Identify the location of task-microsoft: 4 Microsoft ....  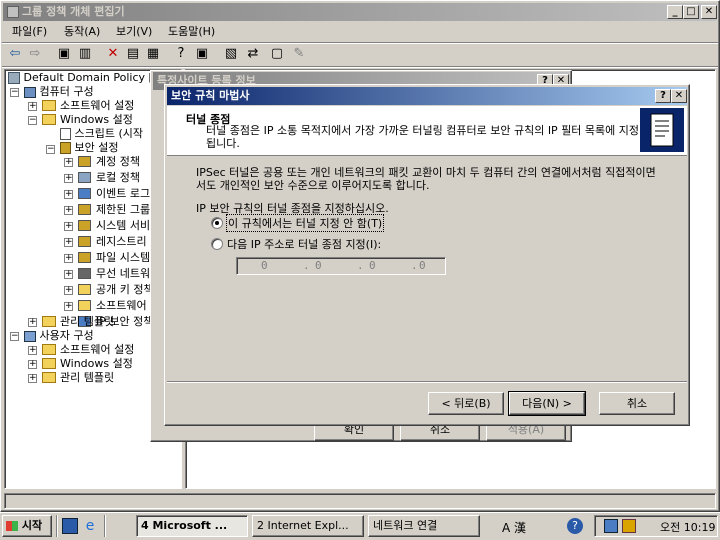
(192, 526).